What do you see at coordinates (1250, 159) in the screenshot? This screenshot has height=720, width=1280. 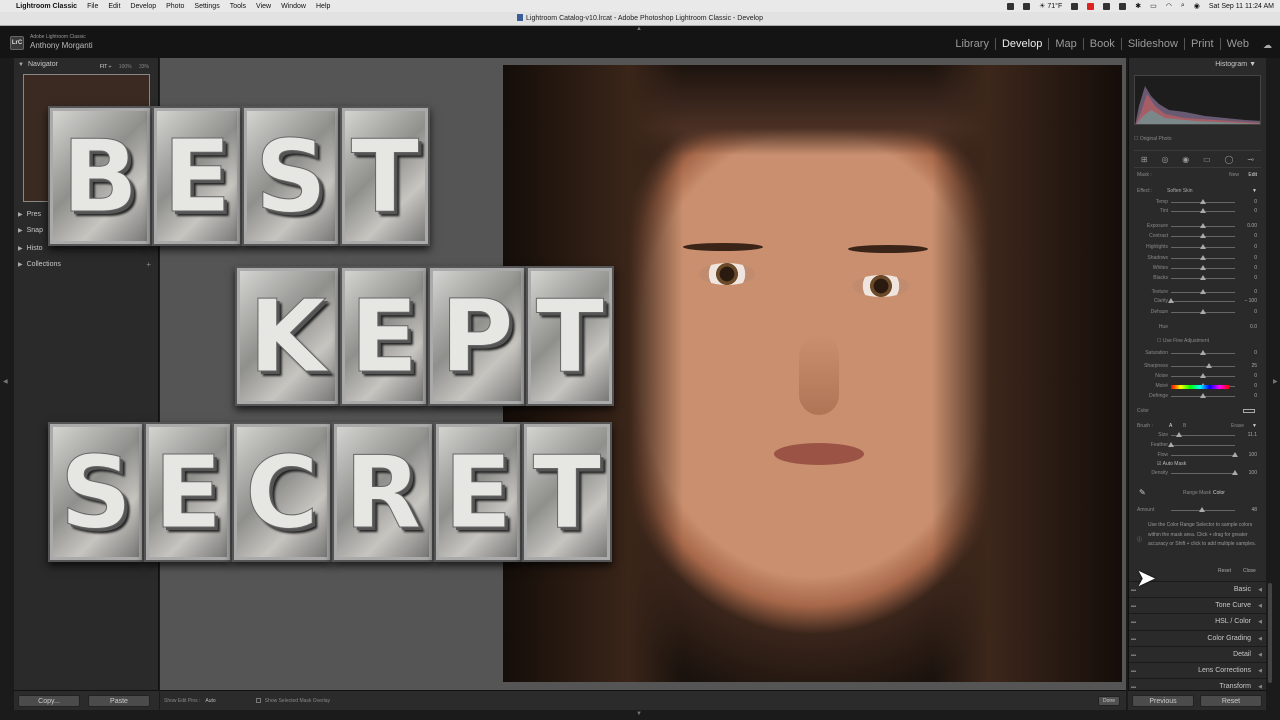 I see `brush-tool-icon: ⊸` at bounding box center [1250, 159].